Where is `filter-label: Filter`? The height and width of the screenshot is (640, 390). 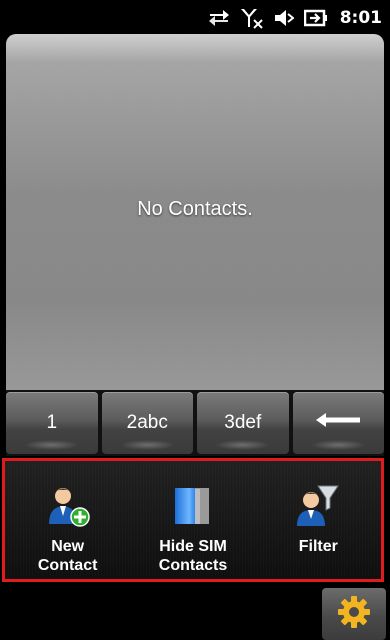
filter-label: Filter is located at coordinates (318, 546).